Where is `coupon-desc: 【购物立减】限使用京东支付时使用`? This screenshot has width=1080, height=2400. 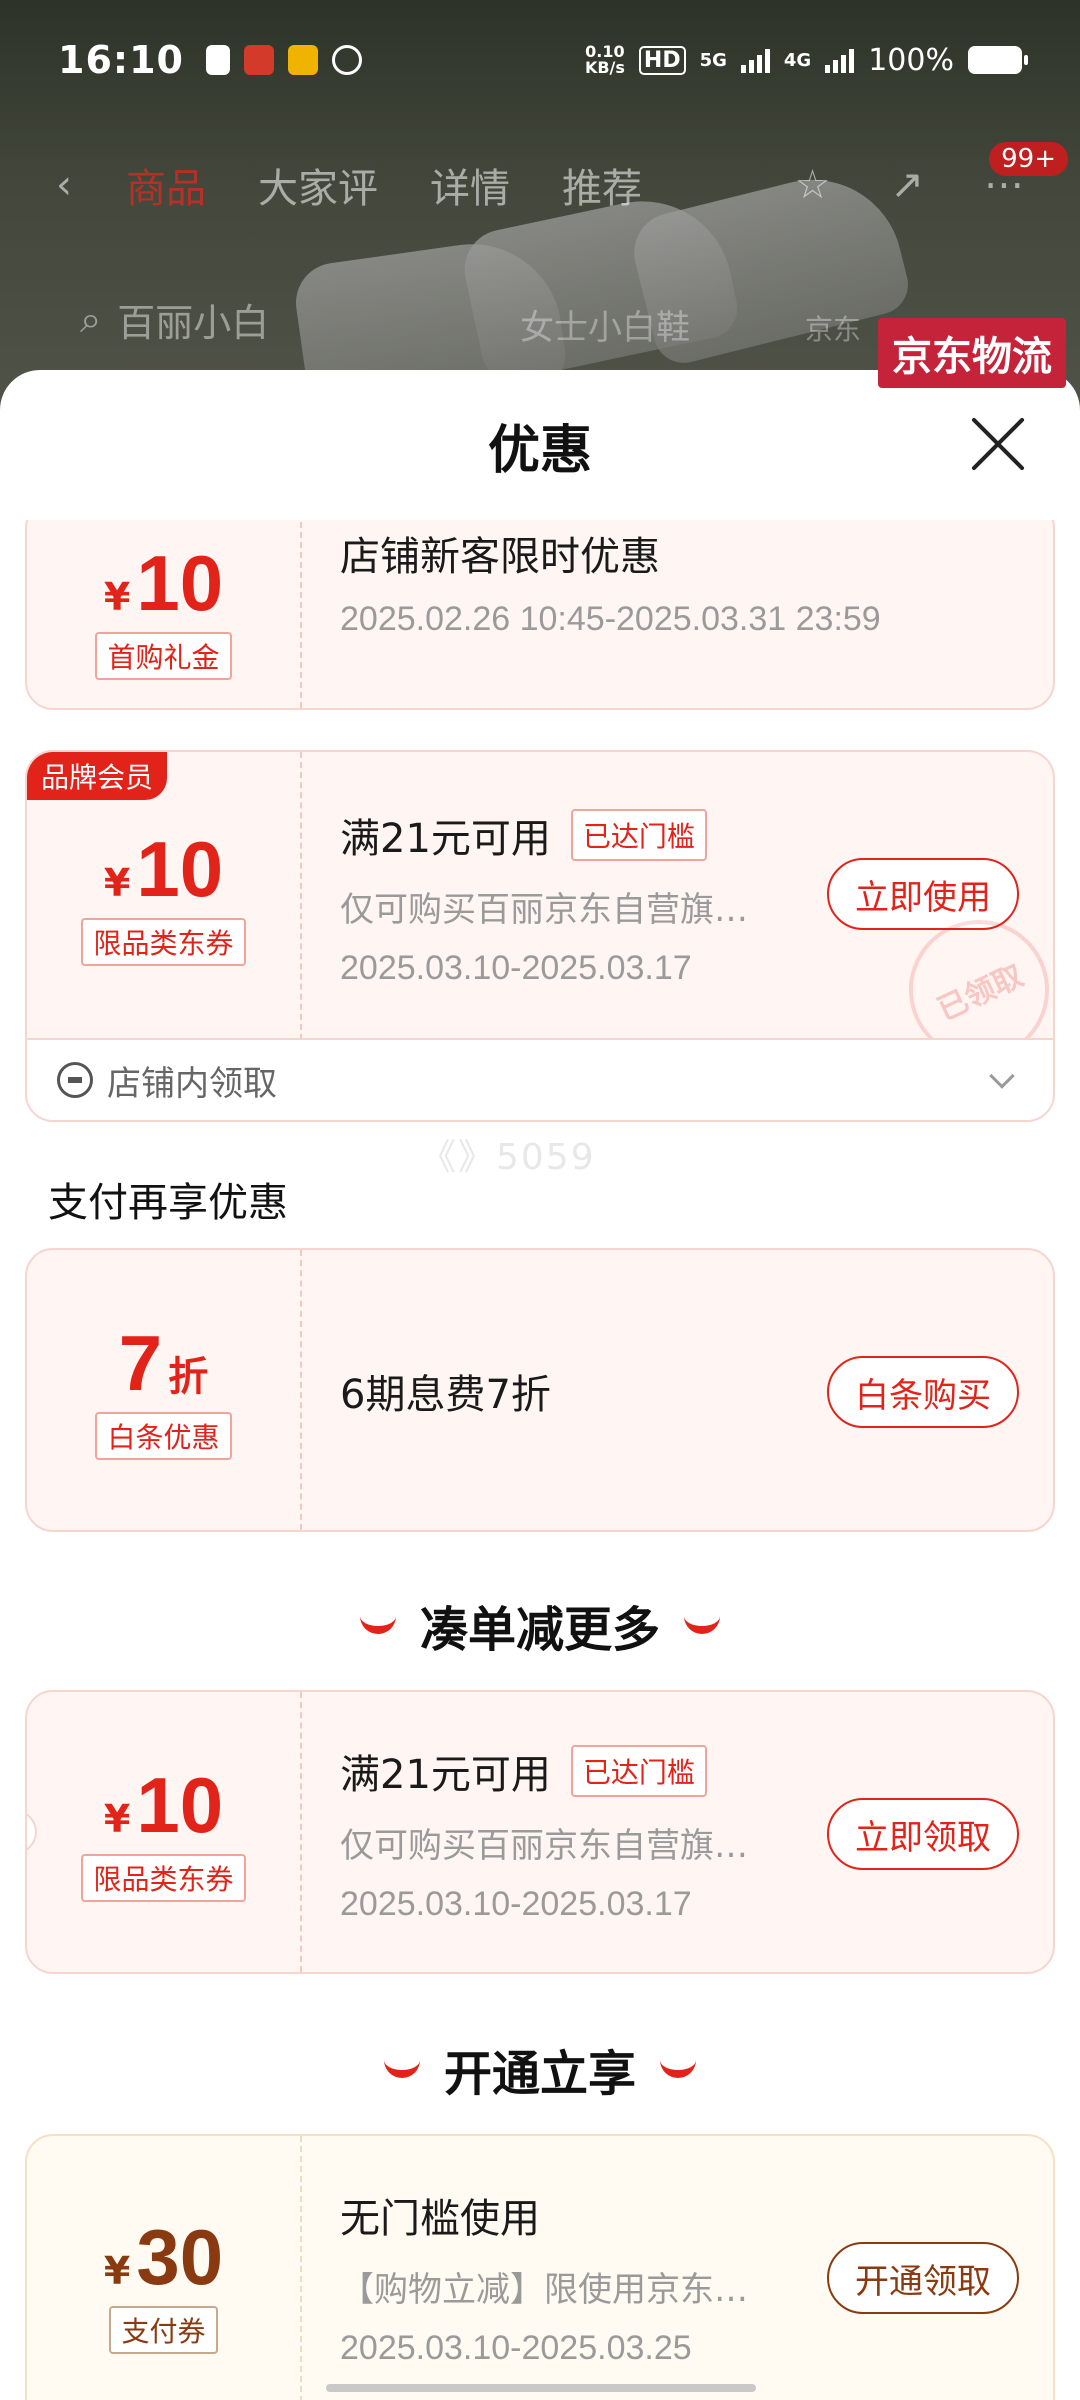 coupon-desc: 【购物立减】限使用京东支付时使用 is located at coordinates (555, 2290).